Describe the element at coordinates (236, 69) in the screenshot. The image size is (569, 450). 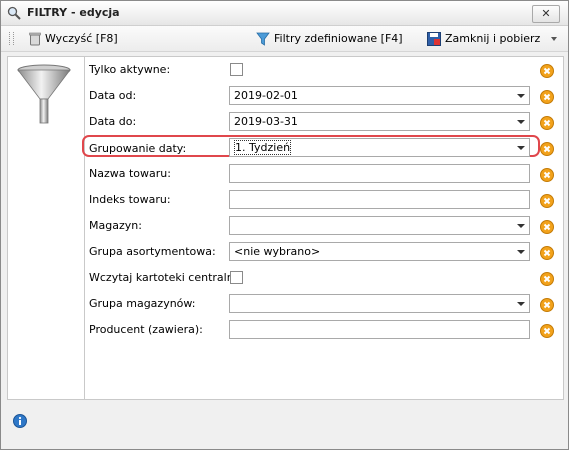
I see `active-only-checkbox` at that location.